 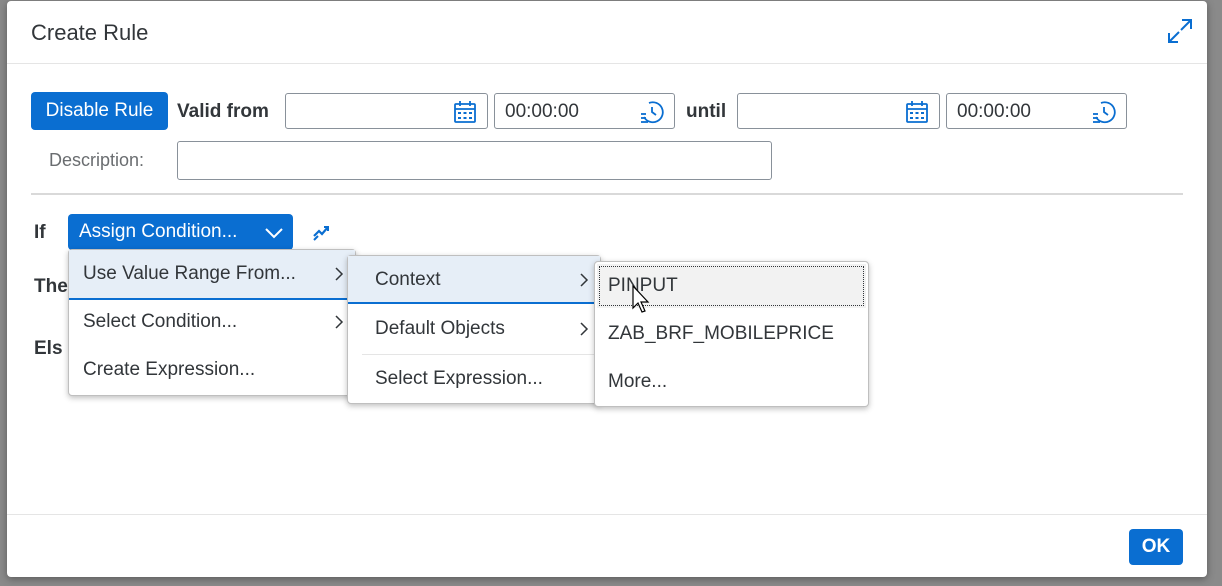 What do you see at coordinates (51, 286) in the screenshot?
I see `then-label: The` at bounding box center [51, 286].